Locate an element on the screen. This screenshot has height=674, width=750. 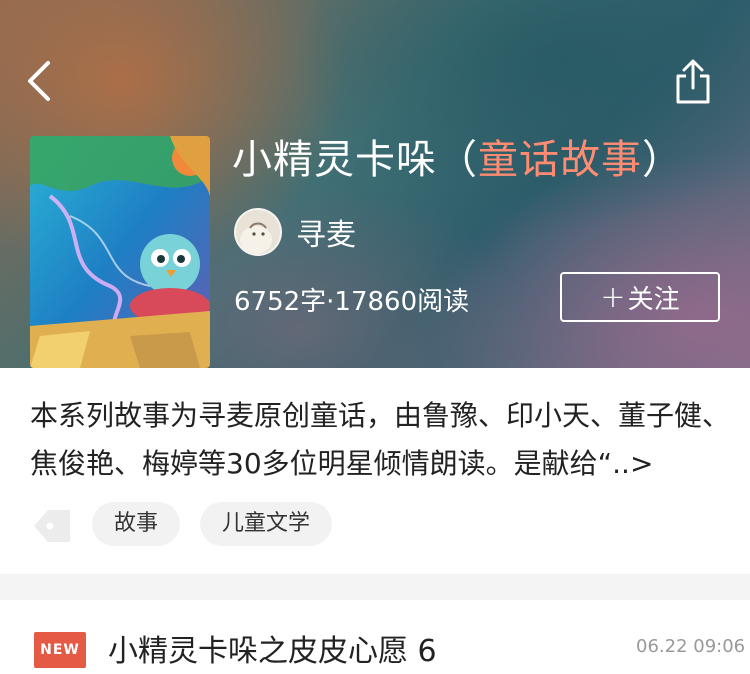
author-avatar is located at coordinates (258, 232).